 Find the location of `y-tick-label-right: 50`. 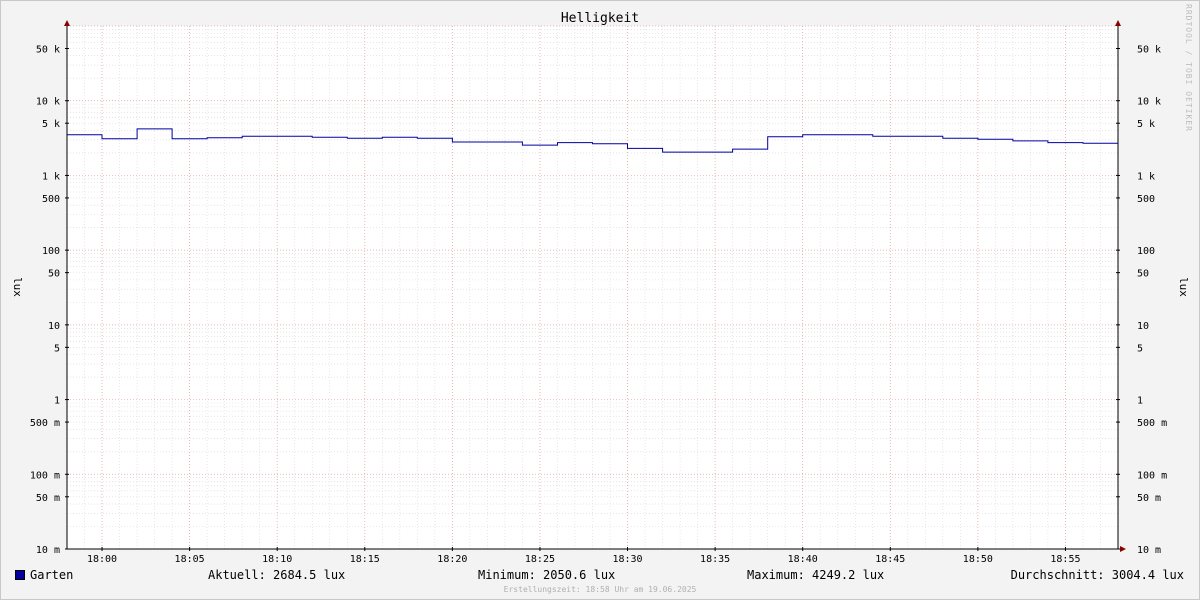

y-tick-label-right: 50 is located at coordinates (1143, 274).